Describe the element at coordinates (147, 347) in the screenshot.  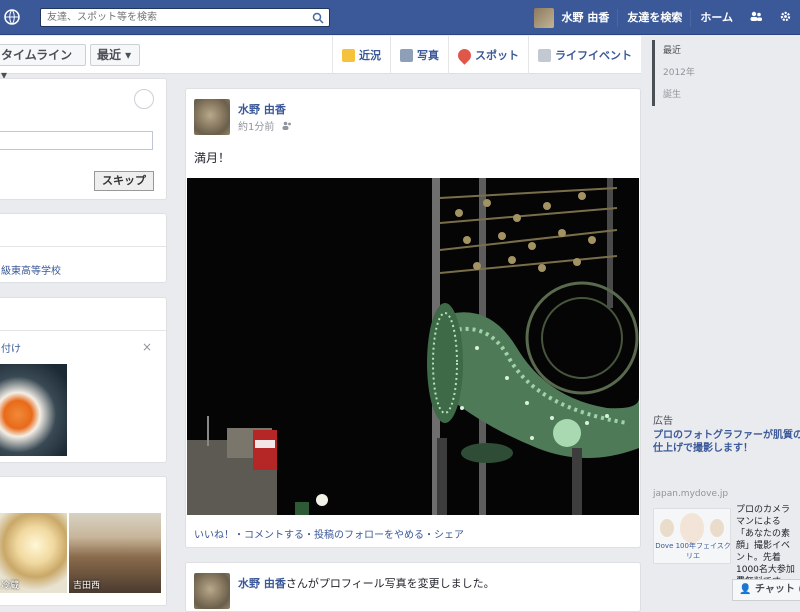
I see `close-icon: ×` at that location.